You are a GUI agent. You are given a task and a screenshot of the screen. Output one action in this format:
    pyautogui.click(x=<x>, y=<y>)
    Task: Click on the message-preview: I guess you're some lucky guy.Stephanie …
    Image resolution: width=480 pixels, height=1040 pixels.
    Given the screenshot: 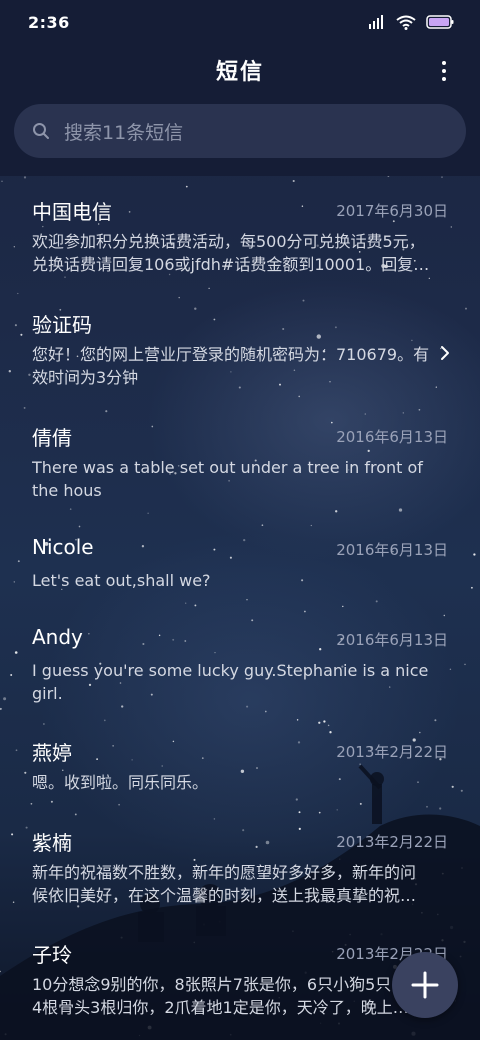 What is the action you would take?
    pyautogui.click(x=234, y=682)
    